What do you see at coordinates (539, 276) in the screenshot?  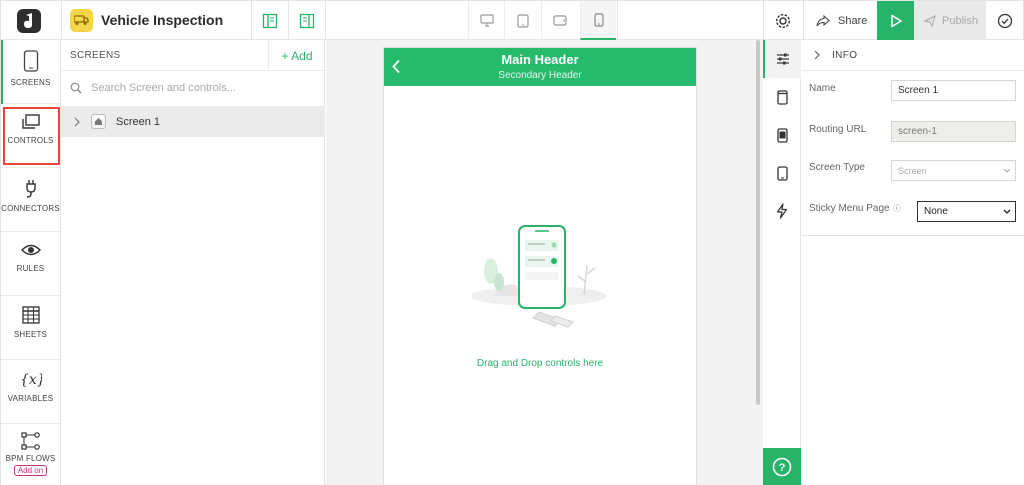 I see `empty-state-illustration` at bounding box center [539, 276].